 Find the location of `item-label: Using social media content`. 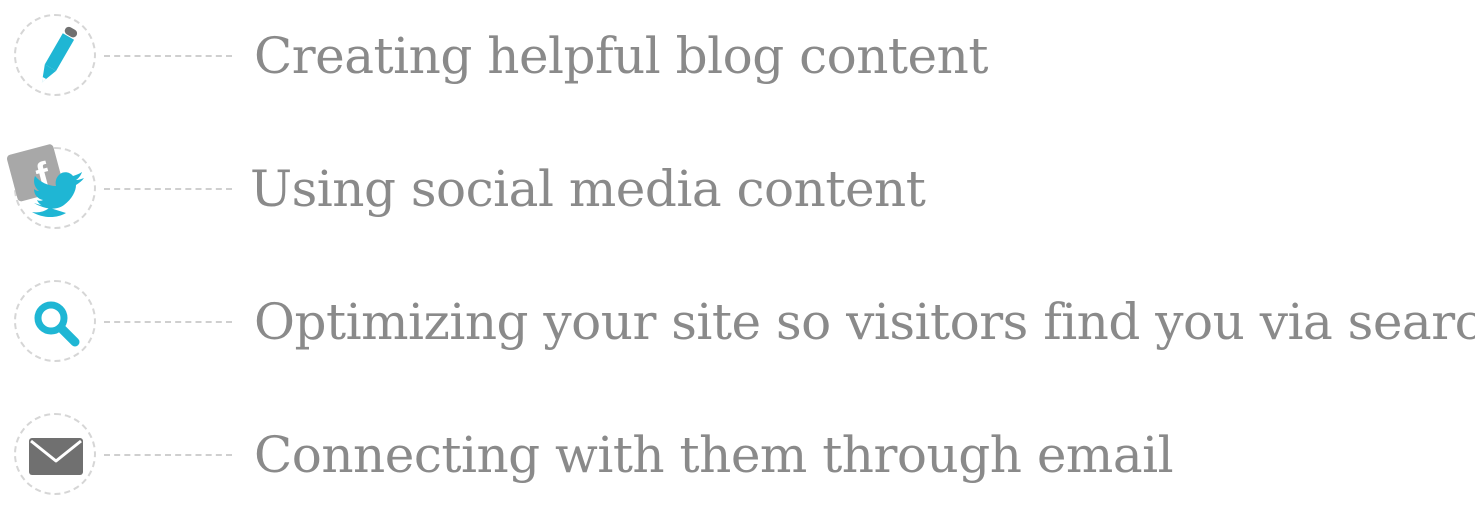

item-label: Using social media content is located at coordinates (588, 189).